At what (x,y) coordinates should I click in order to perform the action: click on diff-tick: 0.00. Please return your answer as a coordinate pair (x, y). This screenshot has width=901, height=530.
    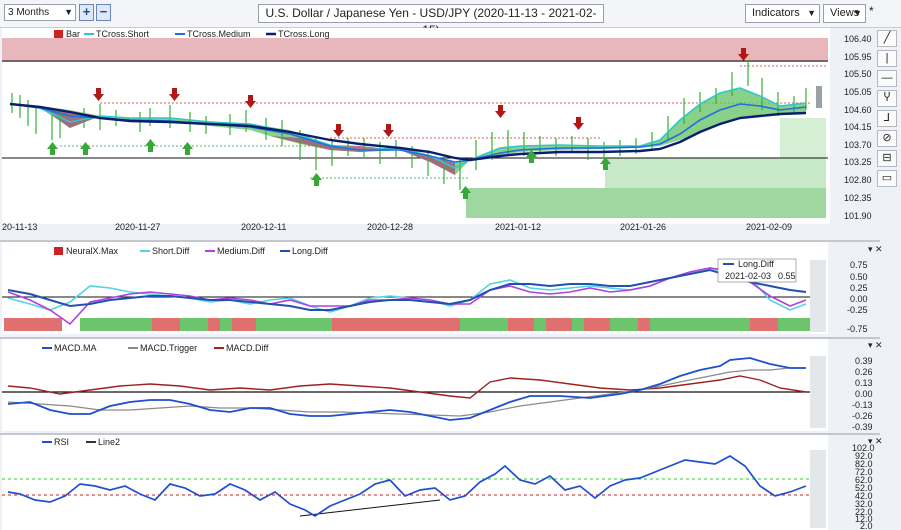
    Looking at the image, I should click on (859, 299).